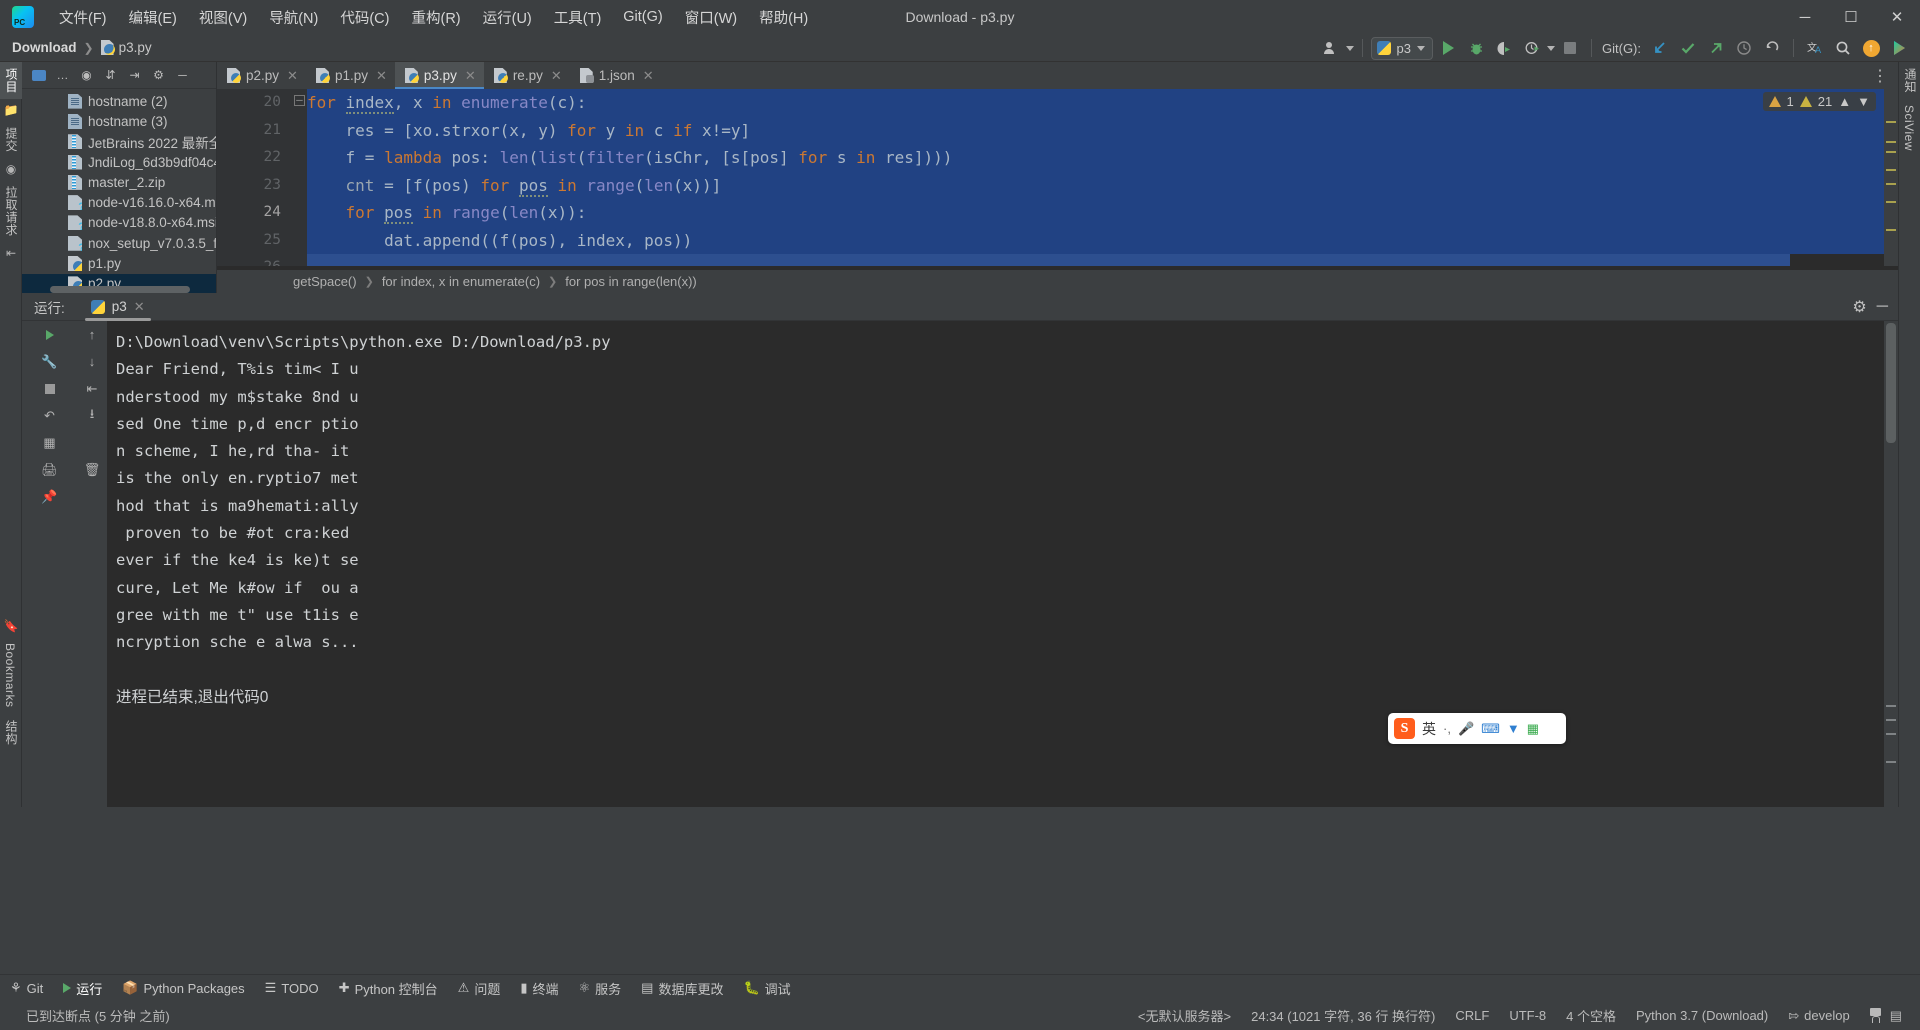 The image size is (1920, 1030). What do you see at coordinates (292, 988) in the screenshot?
I see `bottom-item-todo: ☰ TODO` at bounding box center [292, 988].